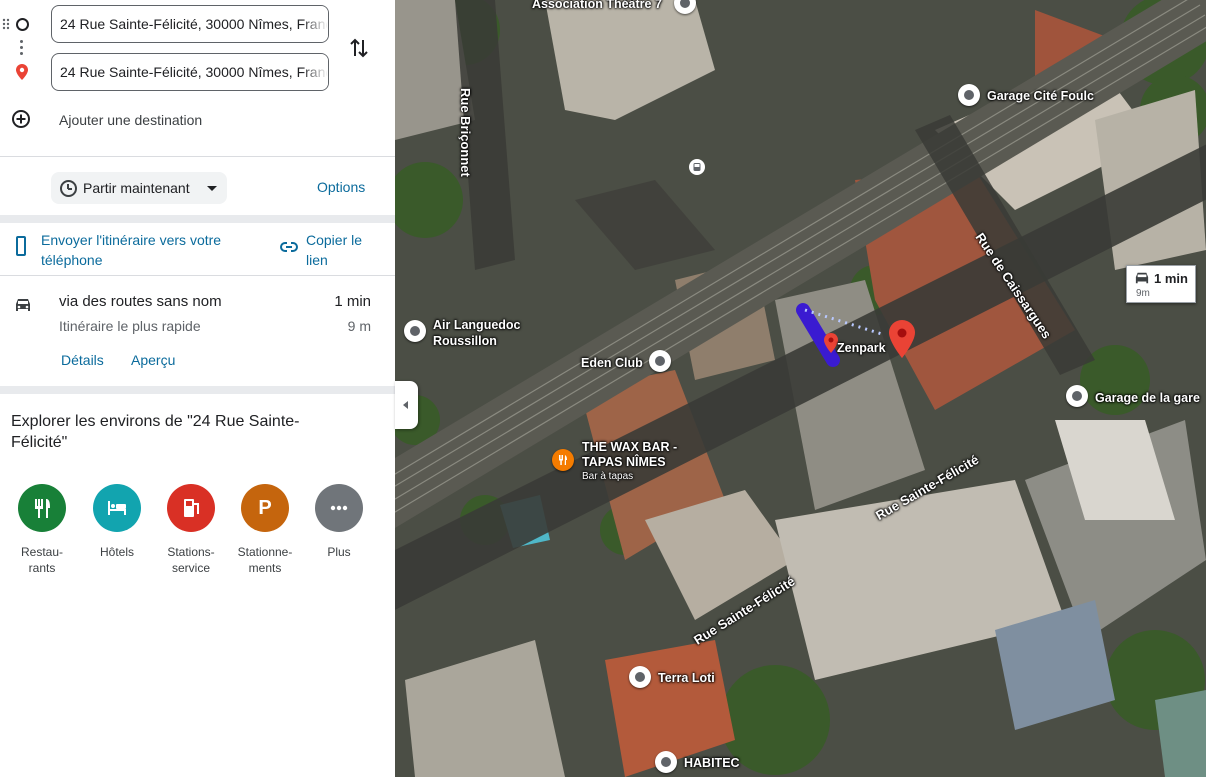  Describe the element at coordinates (359, 326) in the screenshot. I see `route-distance: 9 m` at that location.